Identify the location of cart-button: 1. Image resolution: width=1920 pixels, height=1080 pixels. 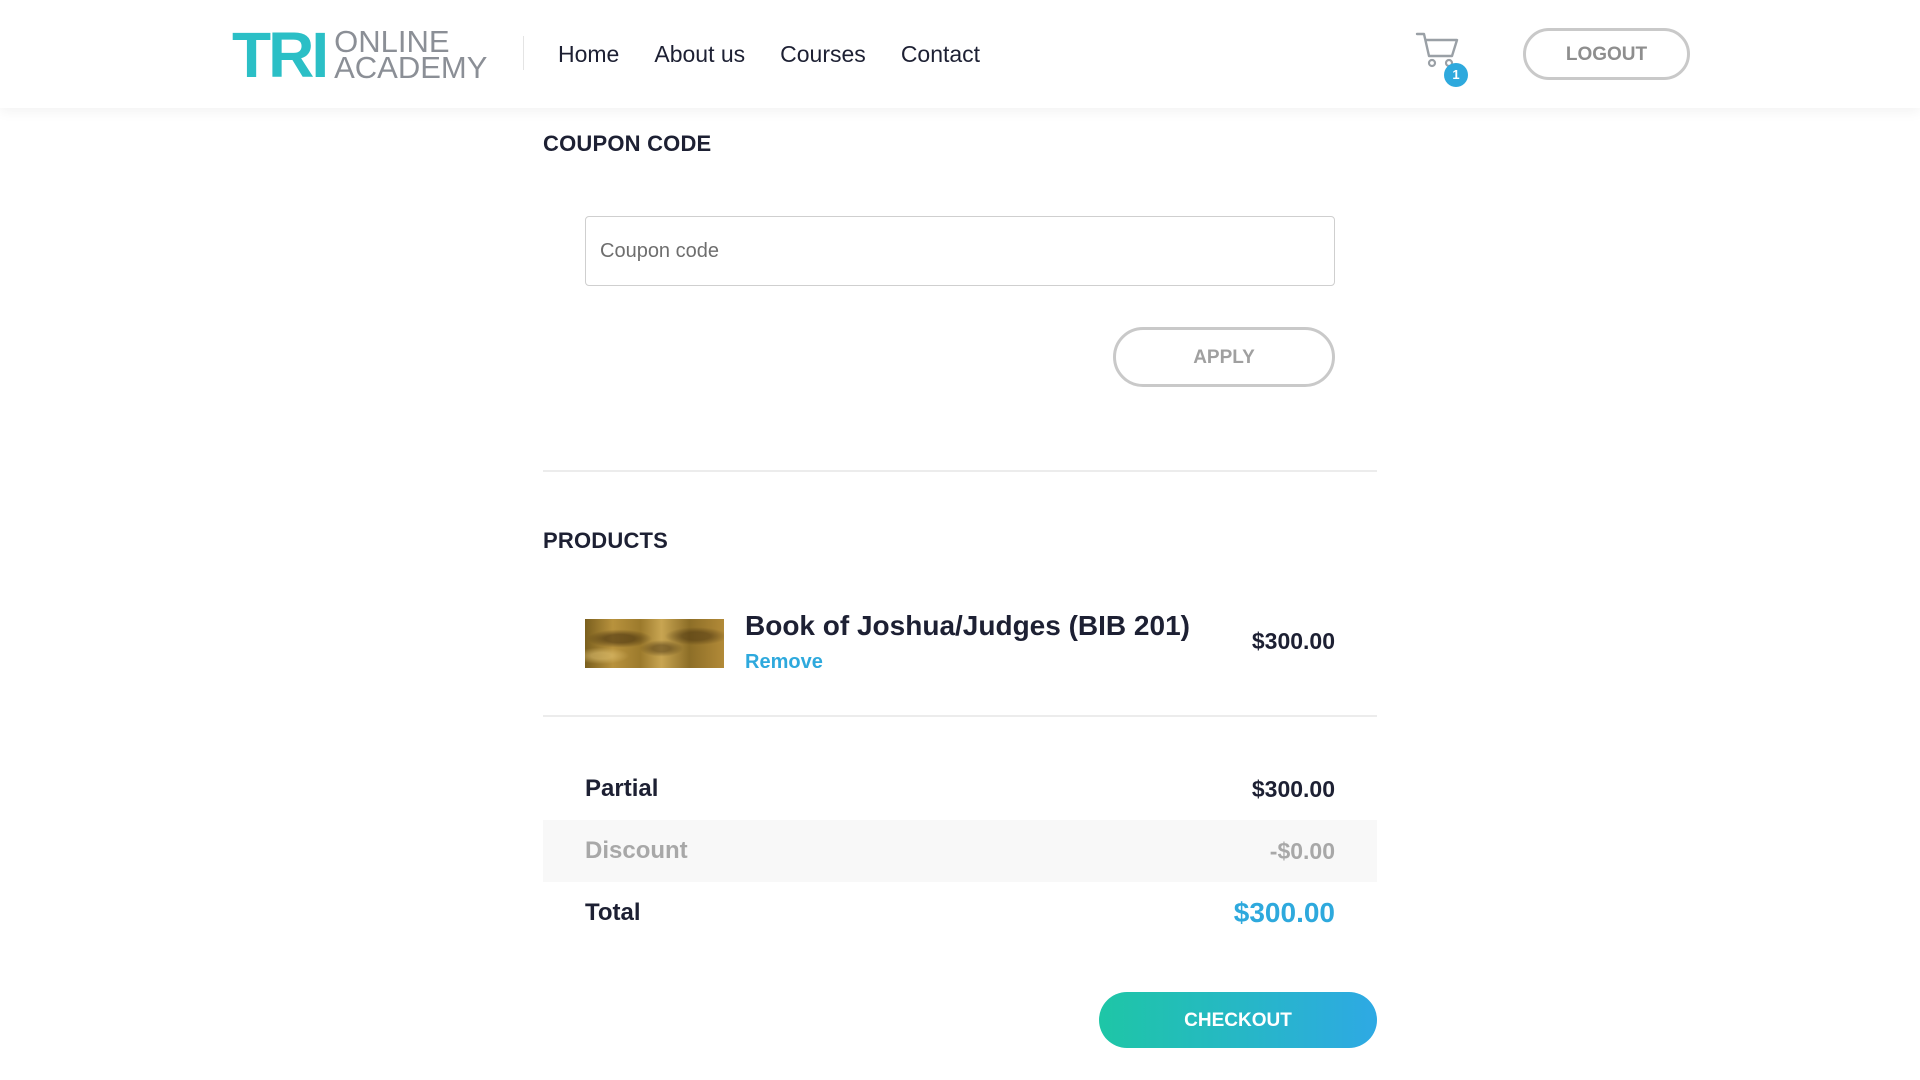
(1443, 58).